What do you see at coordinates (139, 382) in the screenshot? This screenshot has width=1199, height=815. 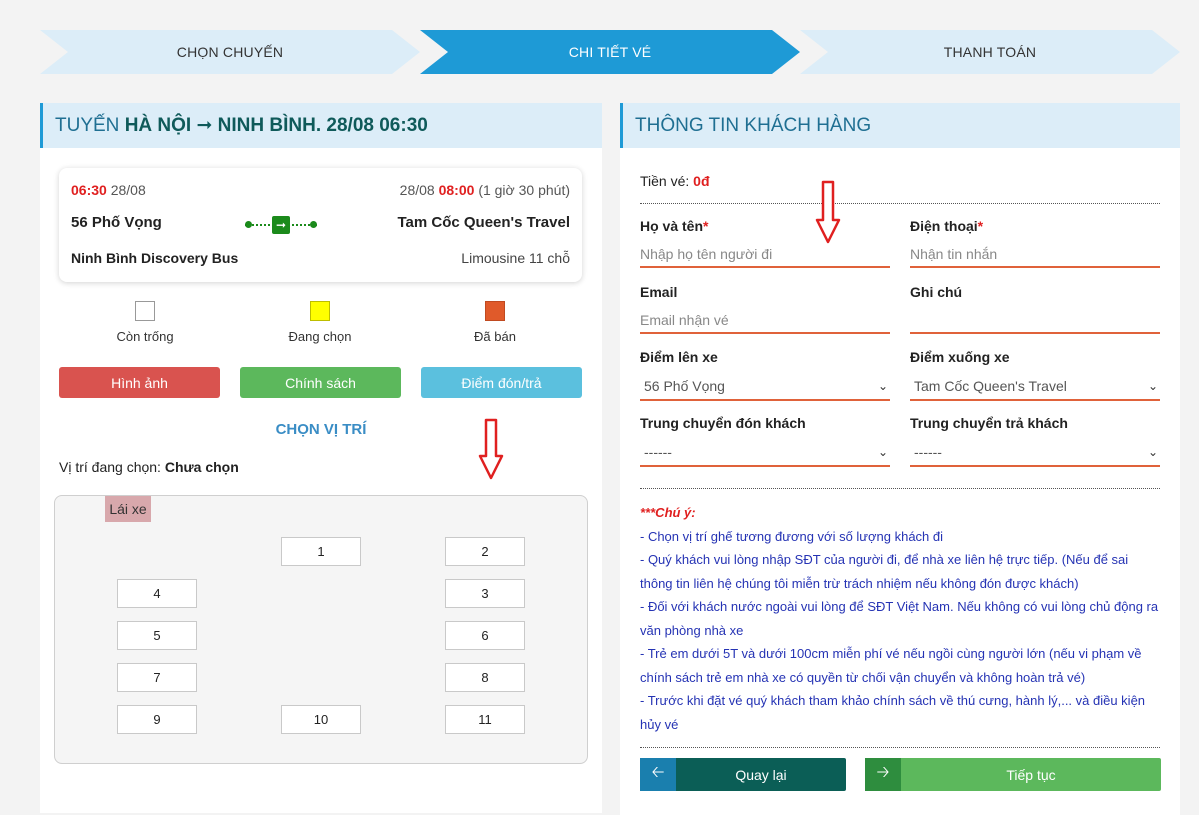 I see `images-button: Hình ảnh` at bounding box center [139, 382].